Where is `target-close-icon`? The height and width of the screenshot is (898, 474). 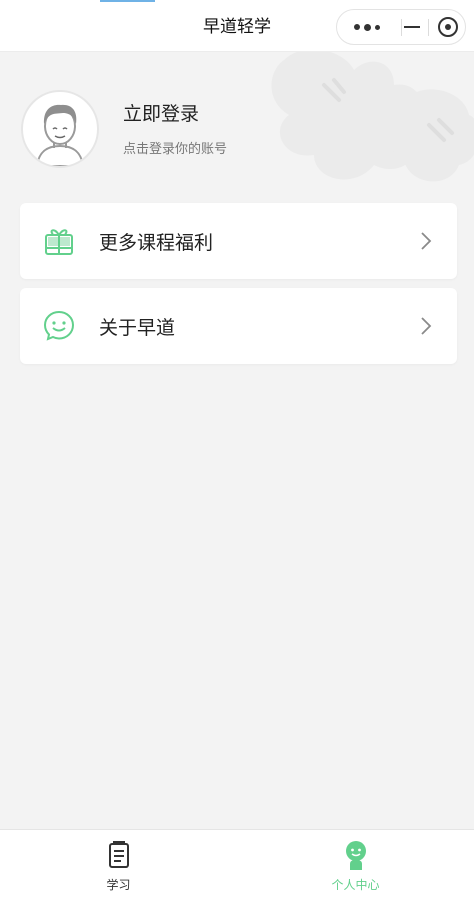 target-close-icon is located at coordinates (448, 27).